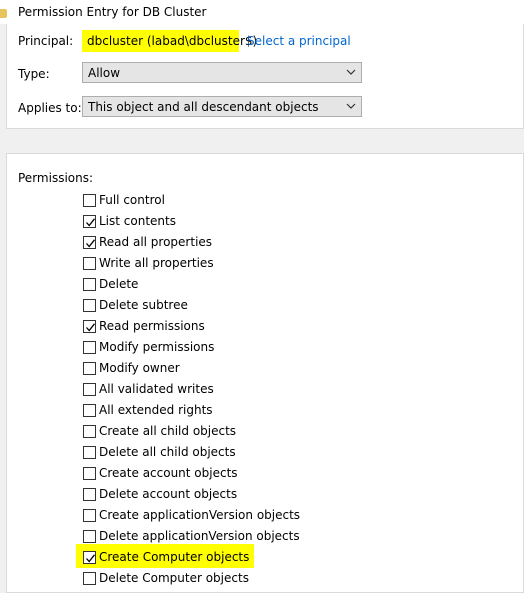 The width and height of the screenshot is (524, 593). I want to click on type-dropdown: Allow, so click(222, 72).